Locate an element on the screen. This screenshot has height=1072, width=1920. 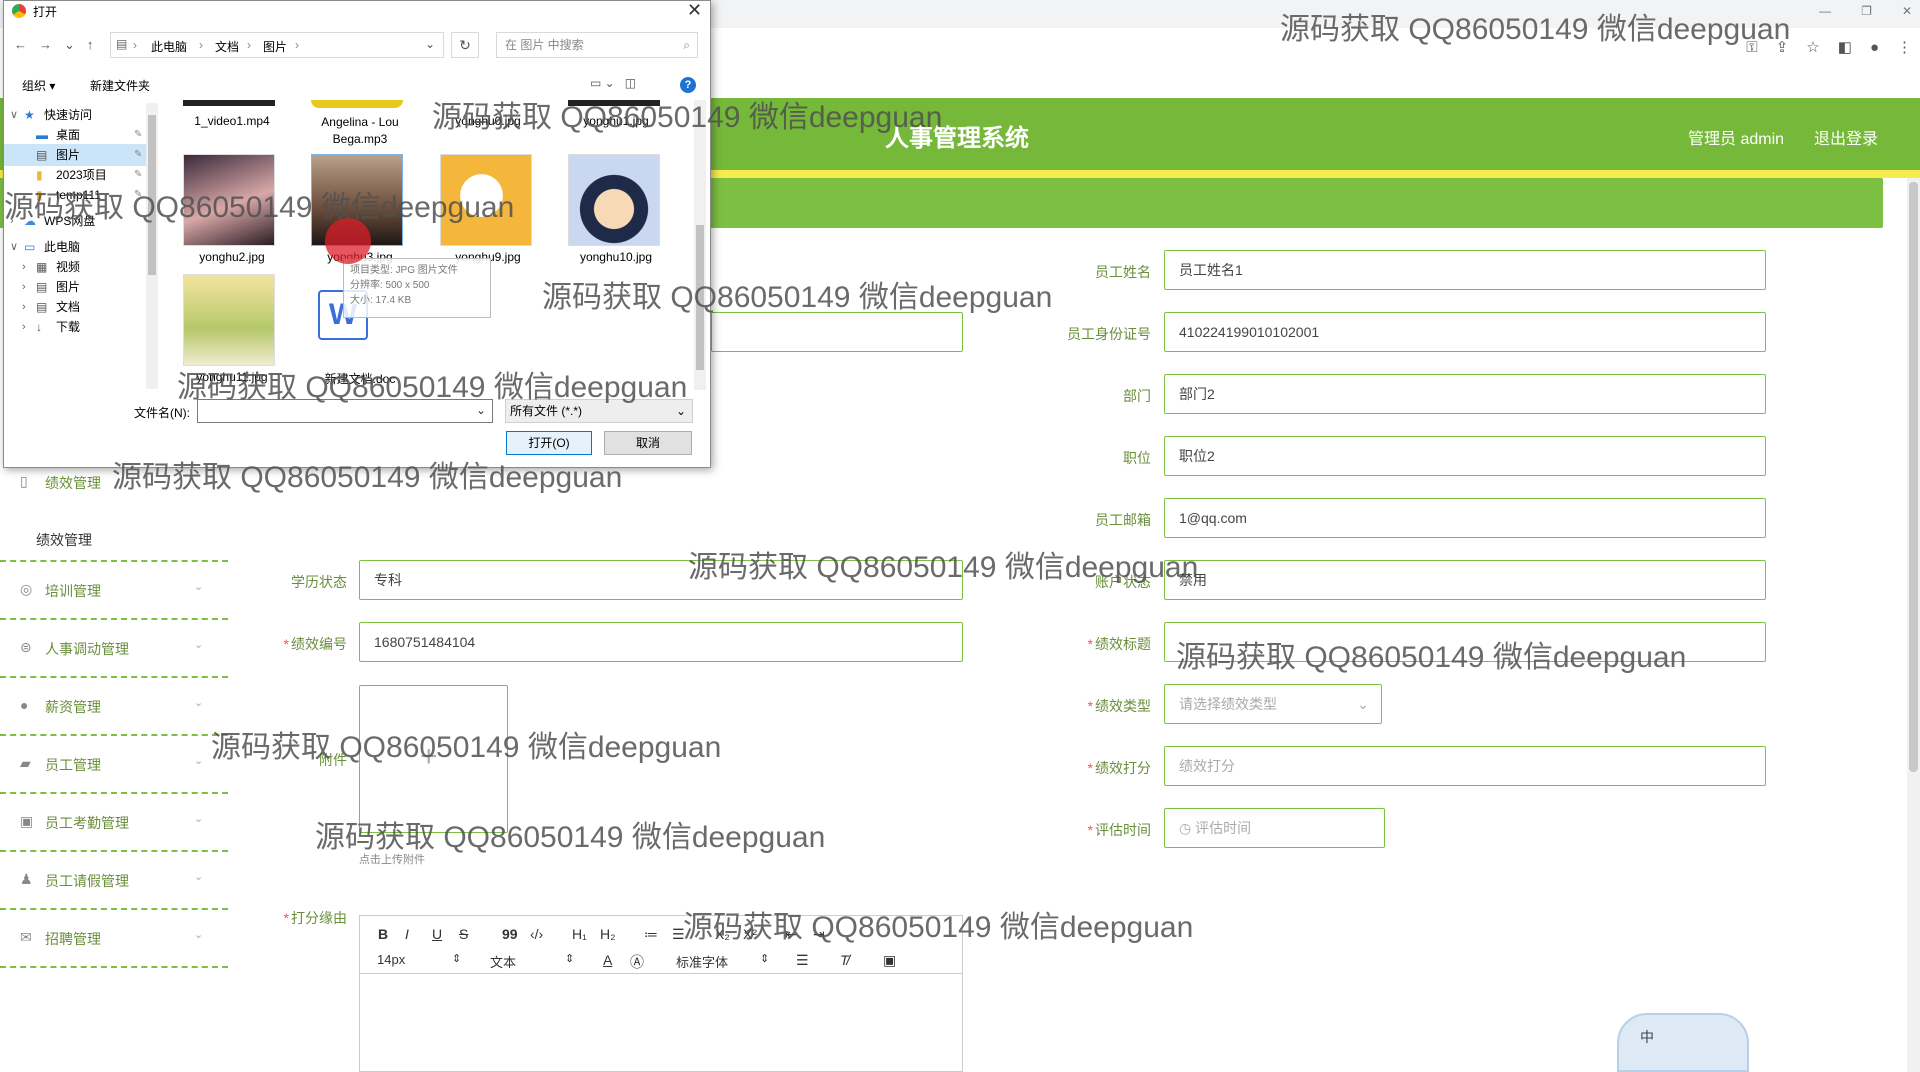
eval-time-label: * 评估时间 is located at coordinates (1119, 830).